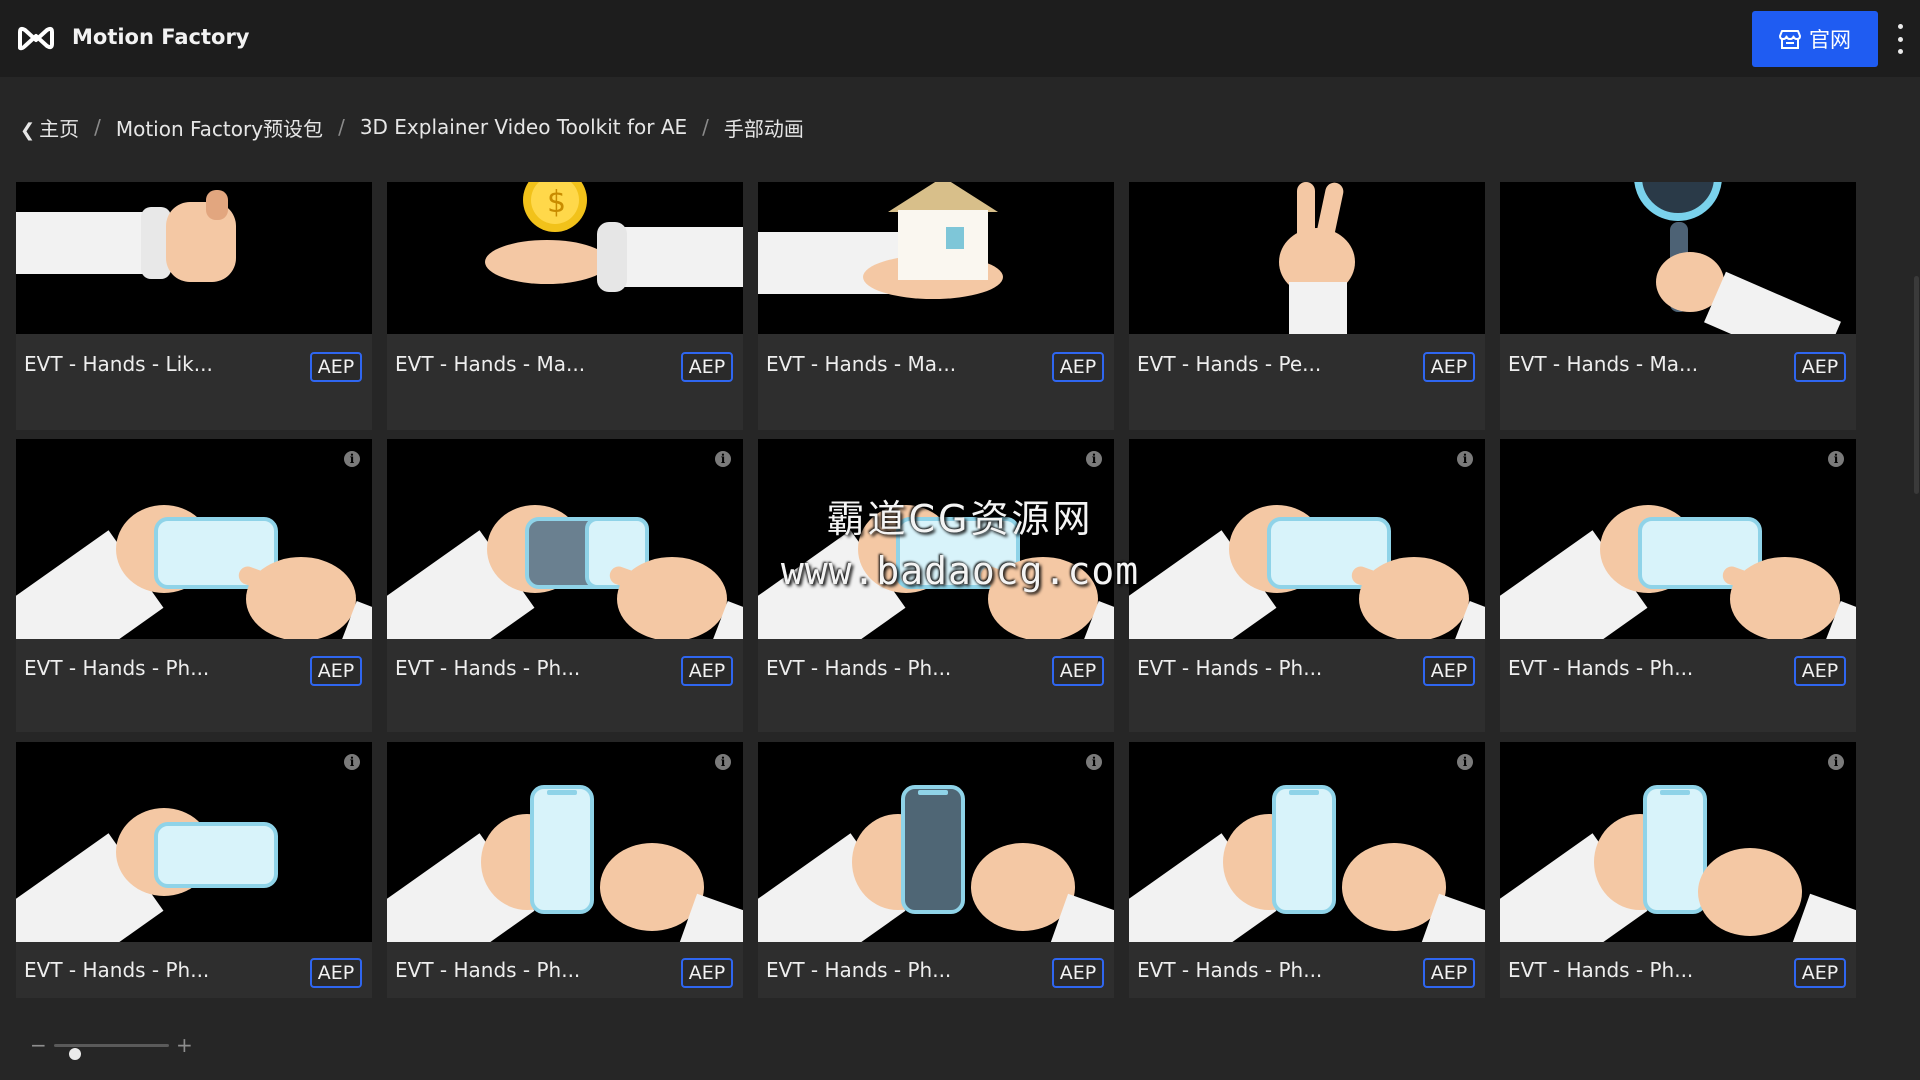 The width and height of the screenshot is (1920, 1080). What do you see at coordinates (523, 127) in the screenshot?
I see `breadcrumb-toolkit: 3D Explainer Video Toolkit for AE` at bounding box center [523, 127].